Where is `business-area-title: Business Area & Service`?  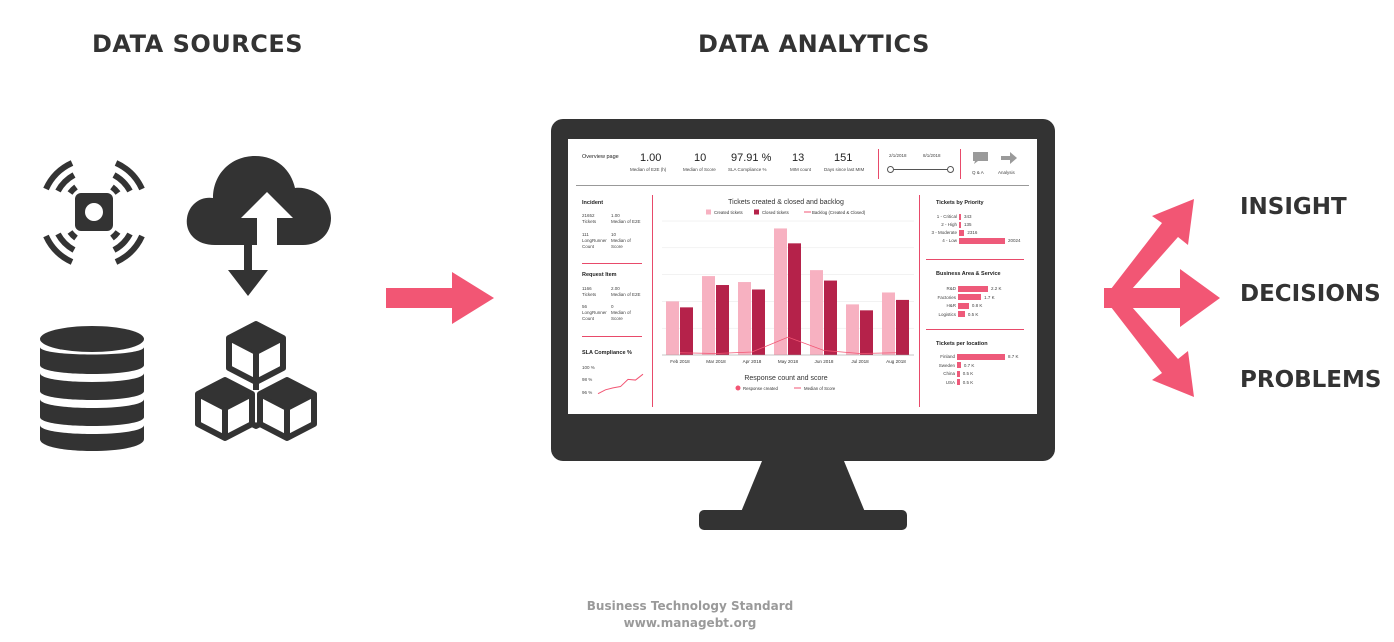
business-area-title: Business Area & Service is located at coordinates (968, 274).